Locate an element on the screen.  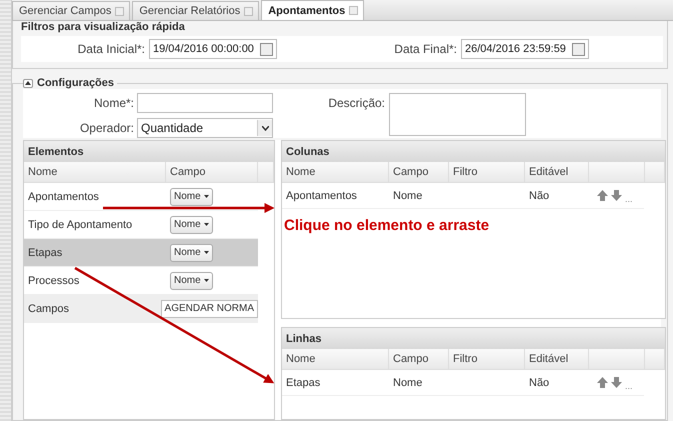
list-row: Etapas Nome is located at coordinates (141, 253).